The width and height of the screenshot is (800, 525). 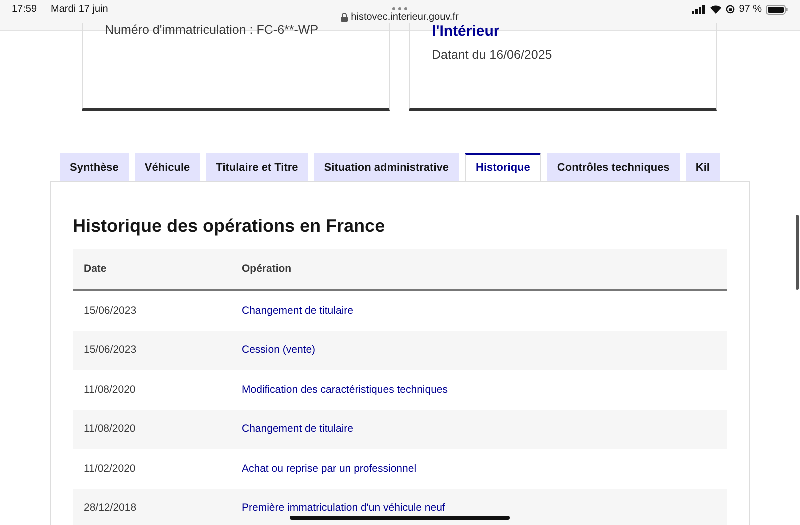 What do you see at coordinates (731, 9) in the screenshot?
I see `rotation-lock-icon` at bounding box center [731, 9].